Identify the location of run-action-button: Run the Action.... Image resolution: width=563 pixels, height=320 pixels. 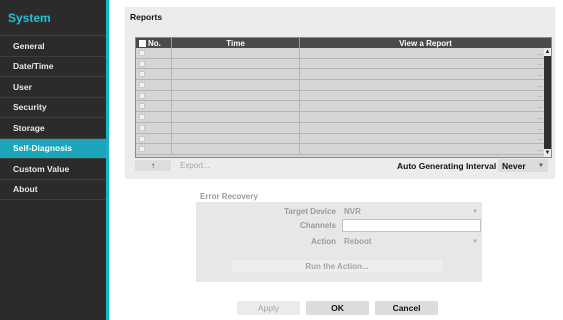
(337, 266).